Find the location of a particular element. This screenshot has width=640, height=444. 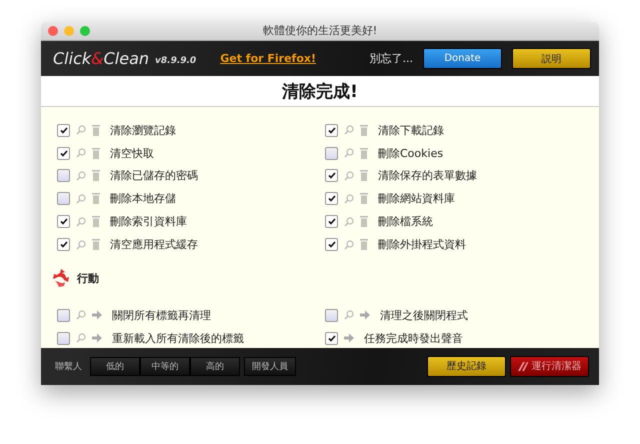

option-label: 清理之後關閉程式 is located at coordinates (424, 315).